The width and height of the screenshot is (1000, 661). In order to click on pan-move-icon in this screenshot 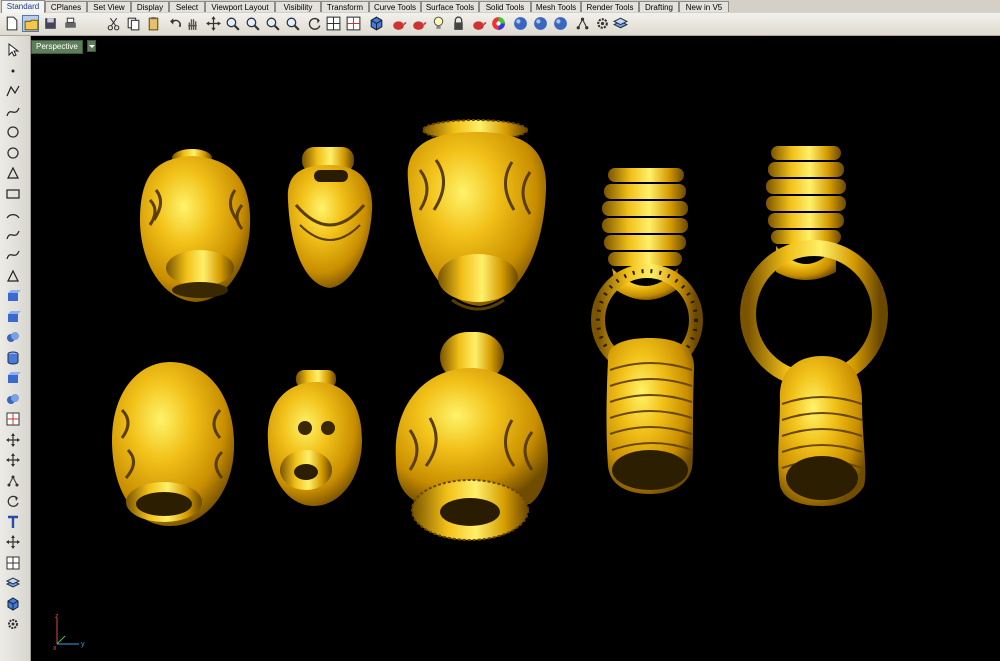, I will do `click(213, 23)`.